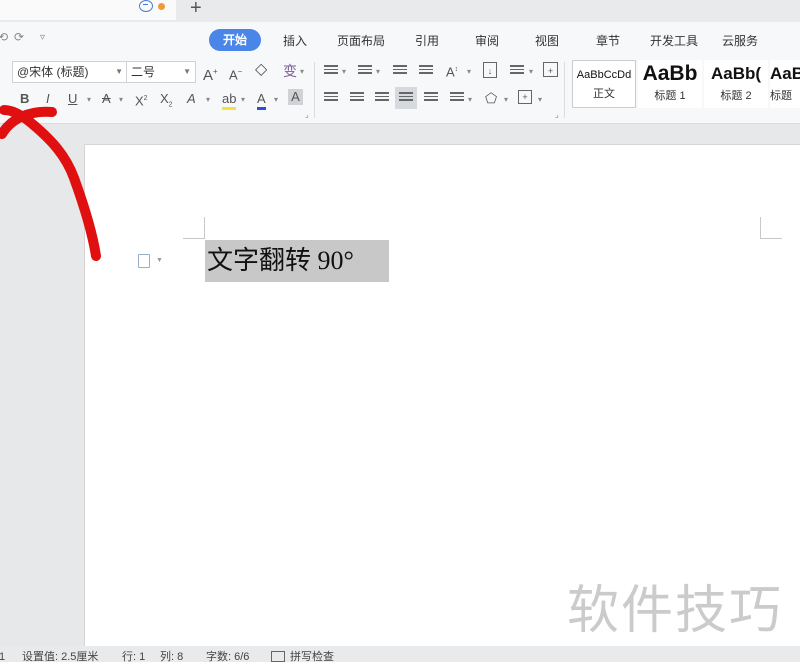 The image size is (800, 662). What do you see at coordinates (297, 261) in the screenshot?
I see `selected-document-text: 文字翻转 90°` at bounding box center [297, 261].